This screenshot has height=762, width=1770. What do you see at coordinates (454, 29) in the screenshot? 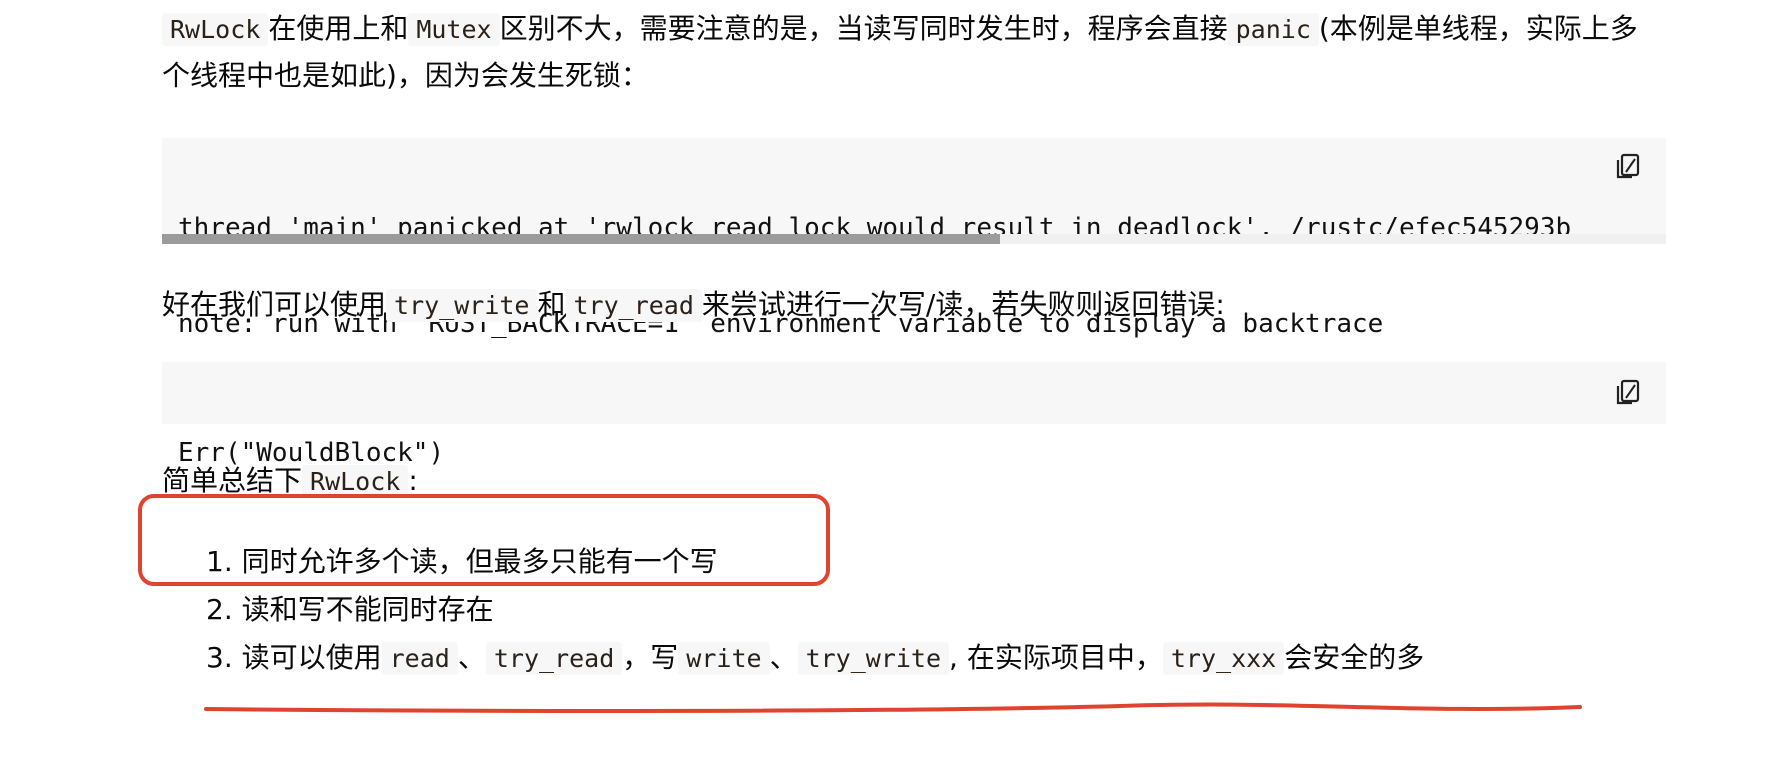
I see `inline-code-mutex: Mutex` at bounding box center [454, 29].